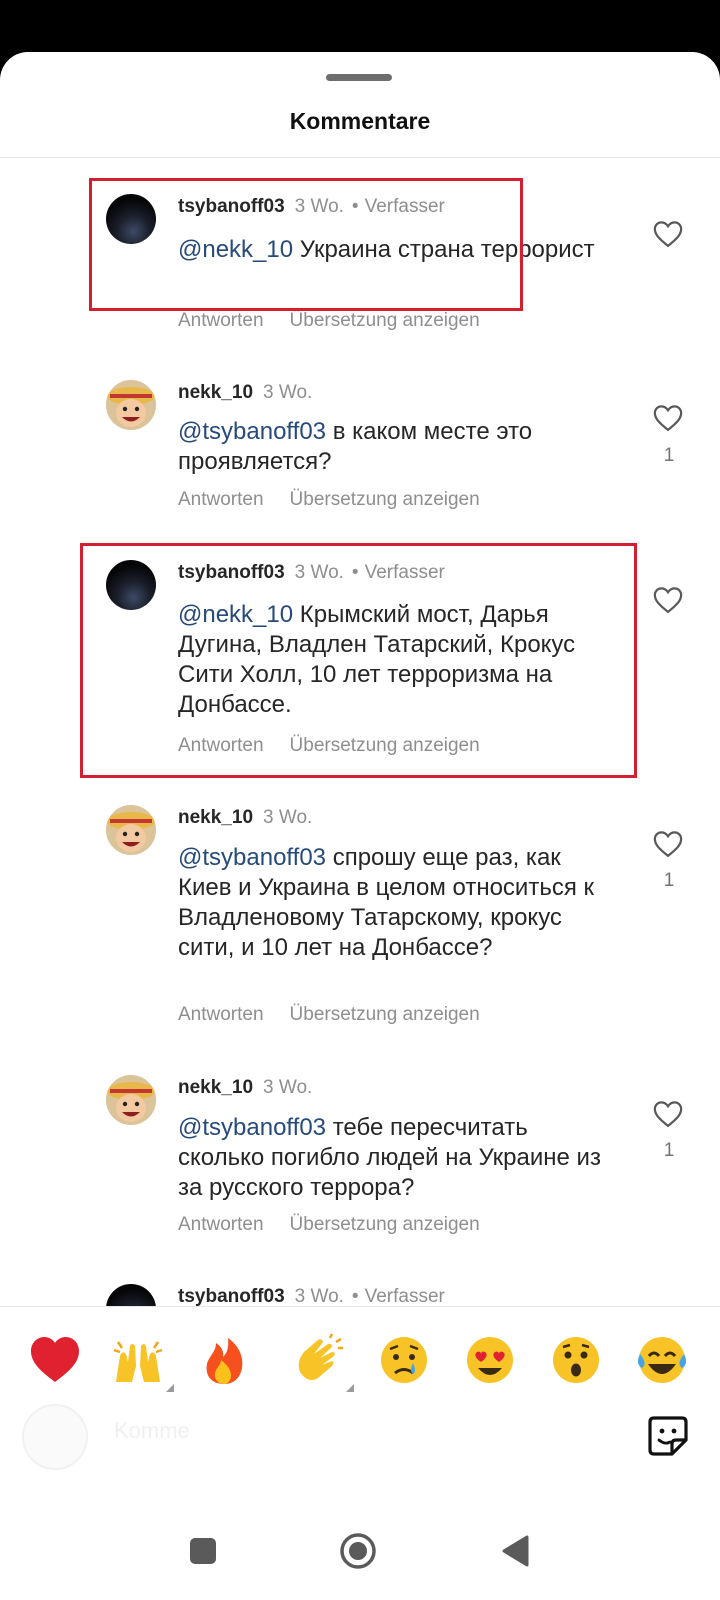 The width and height of the screenshot is (720, 1600). What do you see at coordinates (358, 1551) in the screenshot?
I see `home-icon` at bounding box center [358, 1551].